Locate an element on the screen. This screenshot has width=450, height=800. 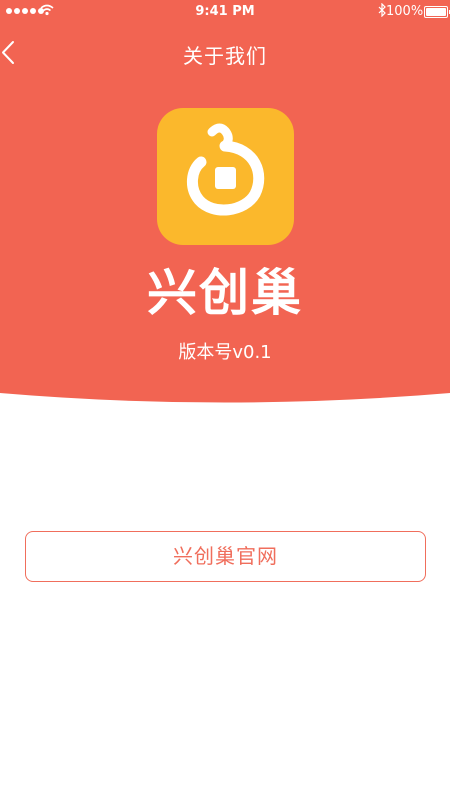
page-title: 关于我们 is located at coordinates (225, 56).